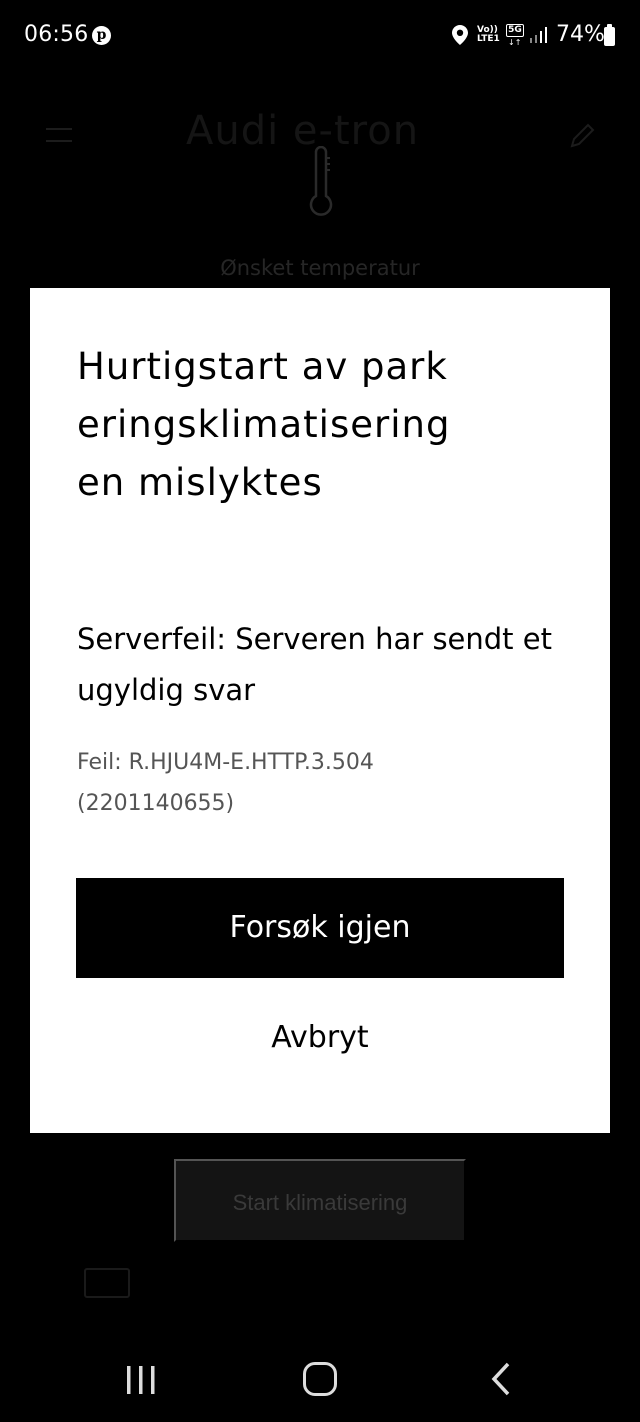 This screenshot has height=1422, width=640. Describe the element at coordinates (580, 34) in the screenshot. I see `battery-percent: 74%` at that location.